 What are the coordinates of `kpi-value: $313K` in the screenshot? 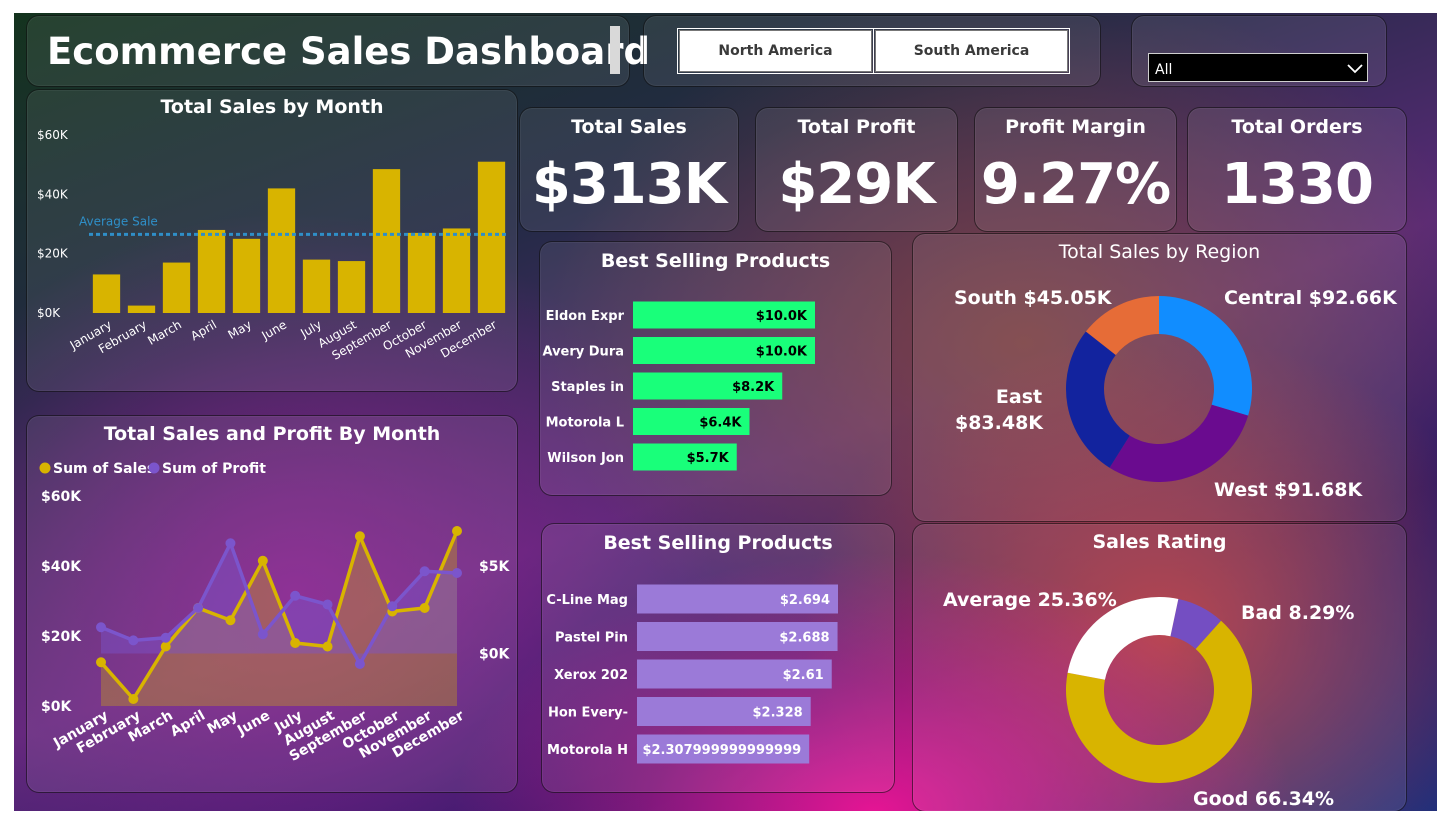 It's located at (629, 184).